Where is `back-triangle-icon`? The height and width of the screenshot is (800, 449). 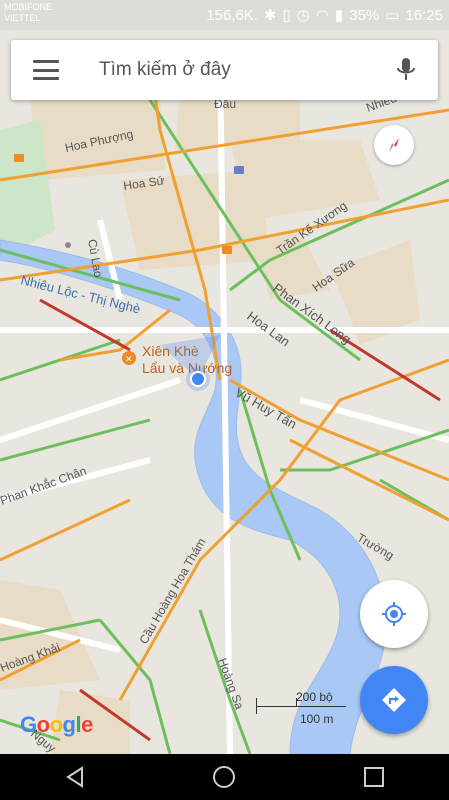 back-triangle-icon is located at coordinates (74, 777).